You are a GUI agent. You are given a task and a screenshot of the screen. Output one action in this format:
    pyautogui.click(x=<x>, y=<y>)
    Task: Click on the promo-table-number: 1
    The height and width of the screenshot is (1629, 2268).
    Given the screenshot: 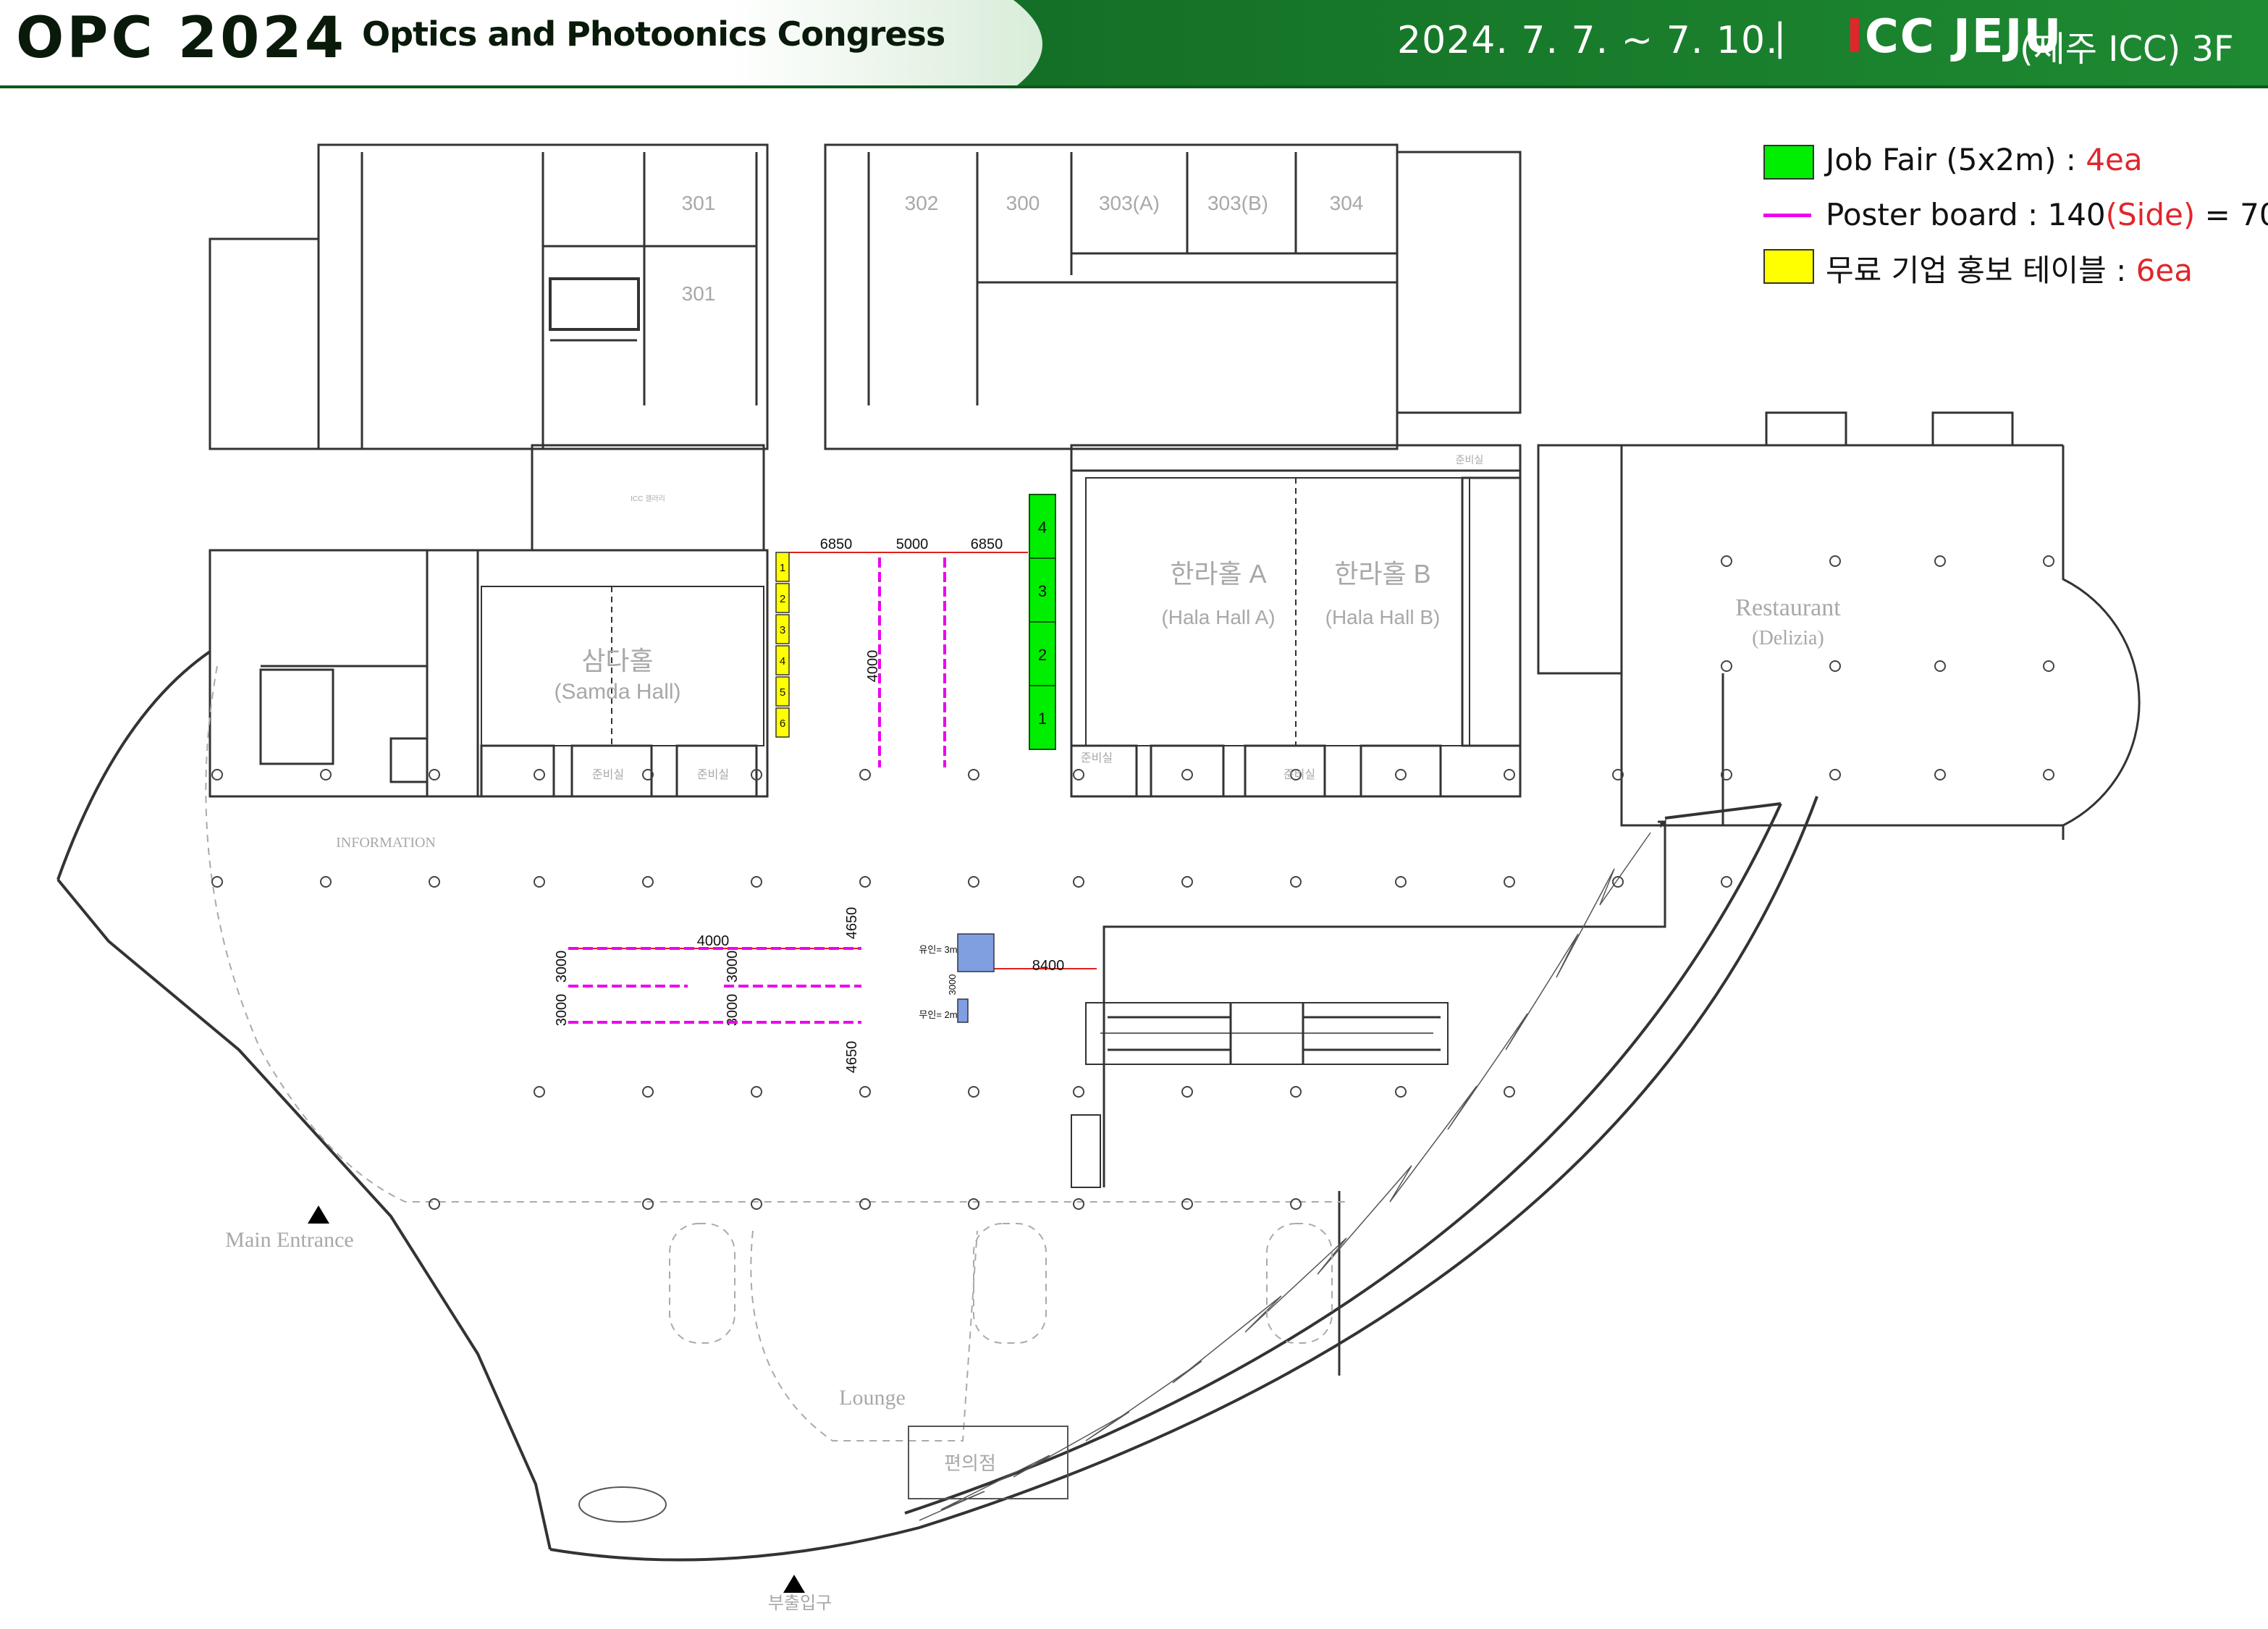 What is the action you would take?
    pyautogui.click(x=782, y=568)
    